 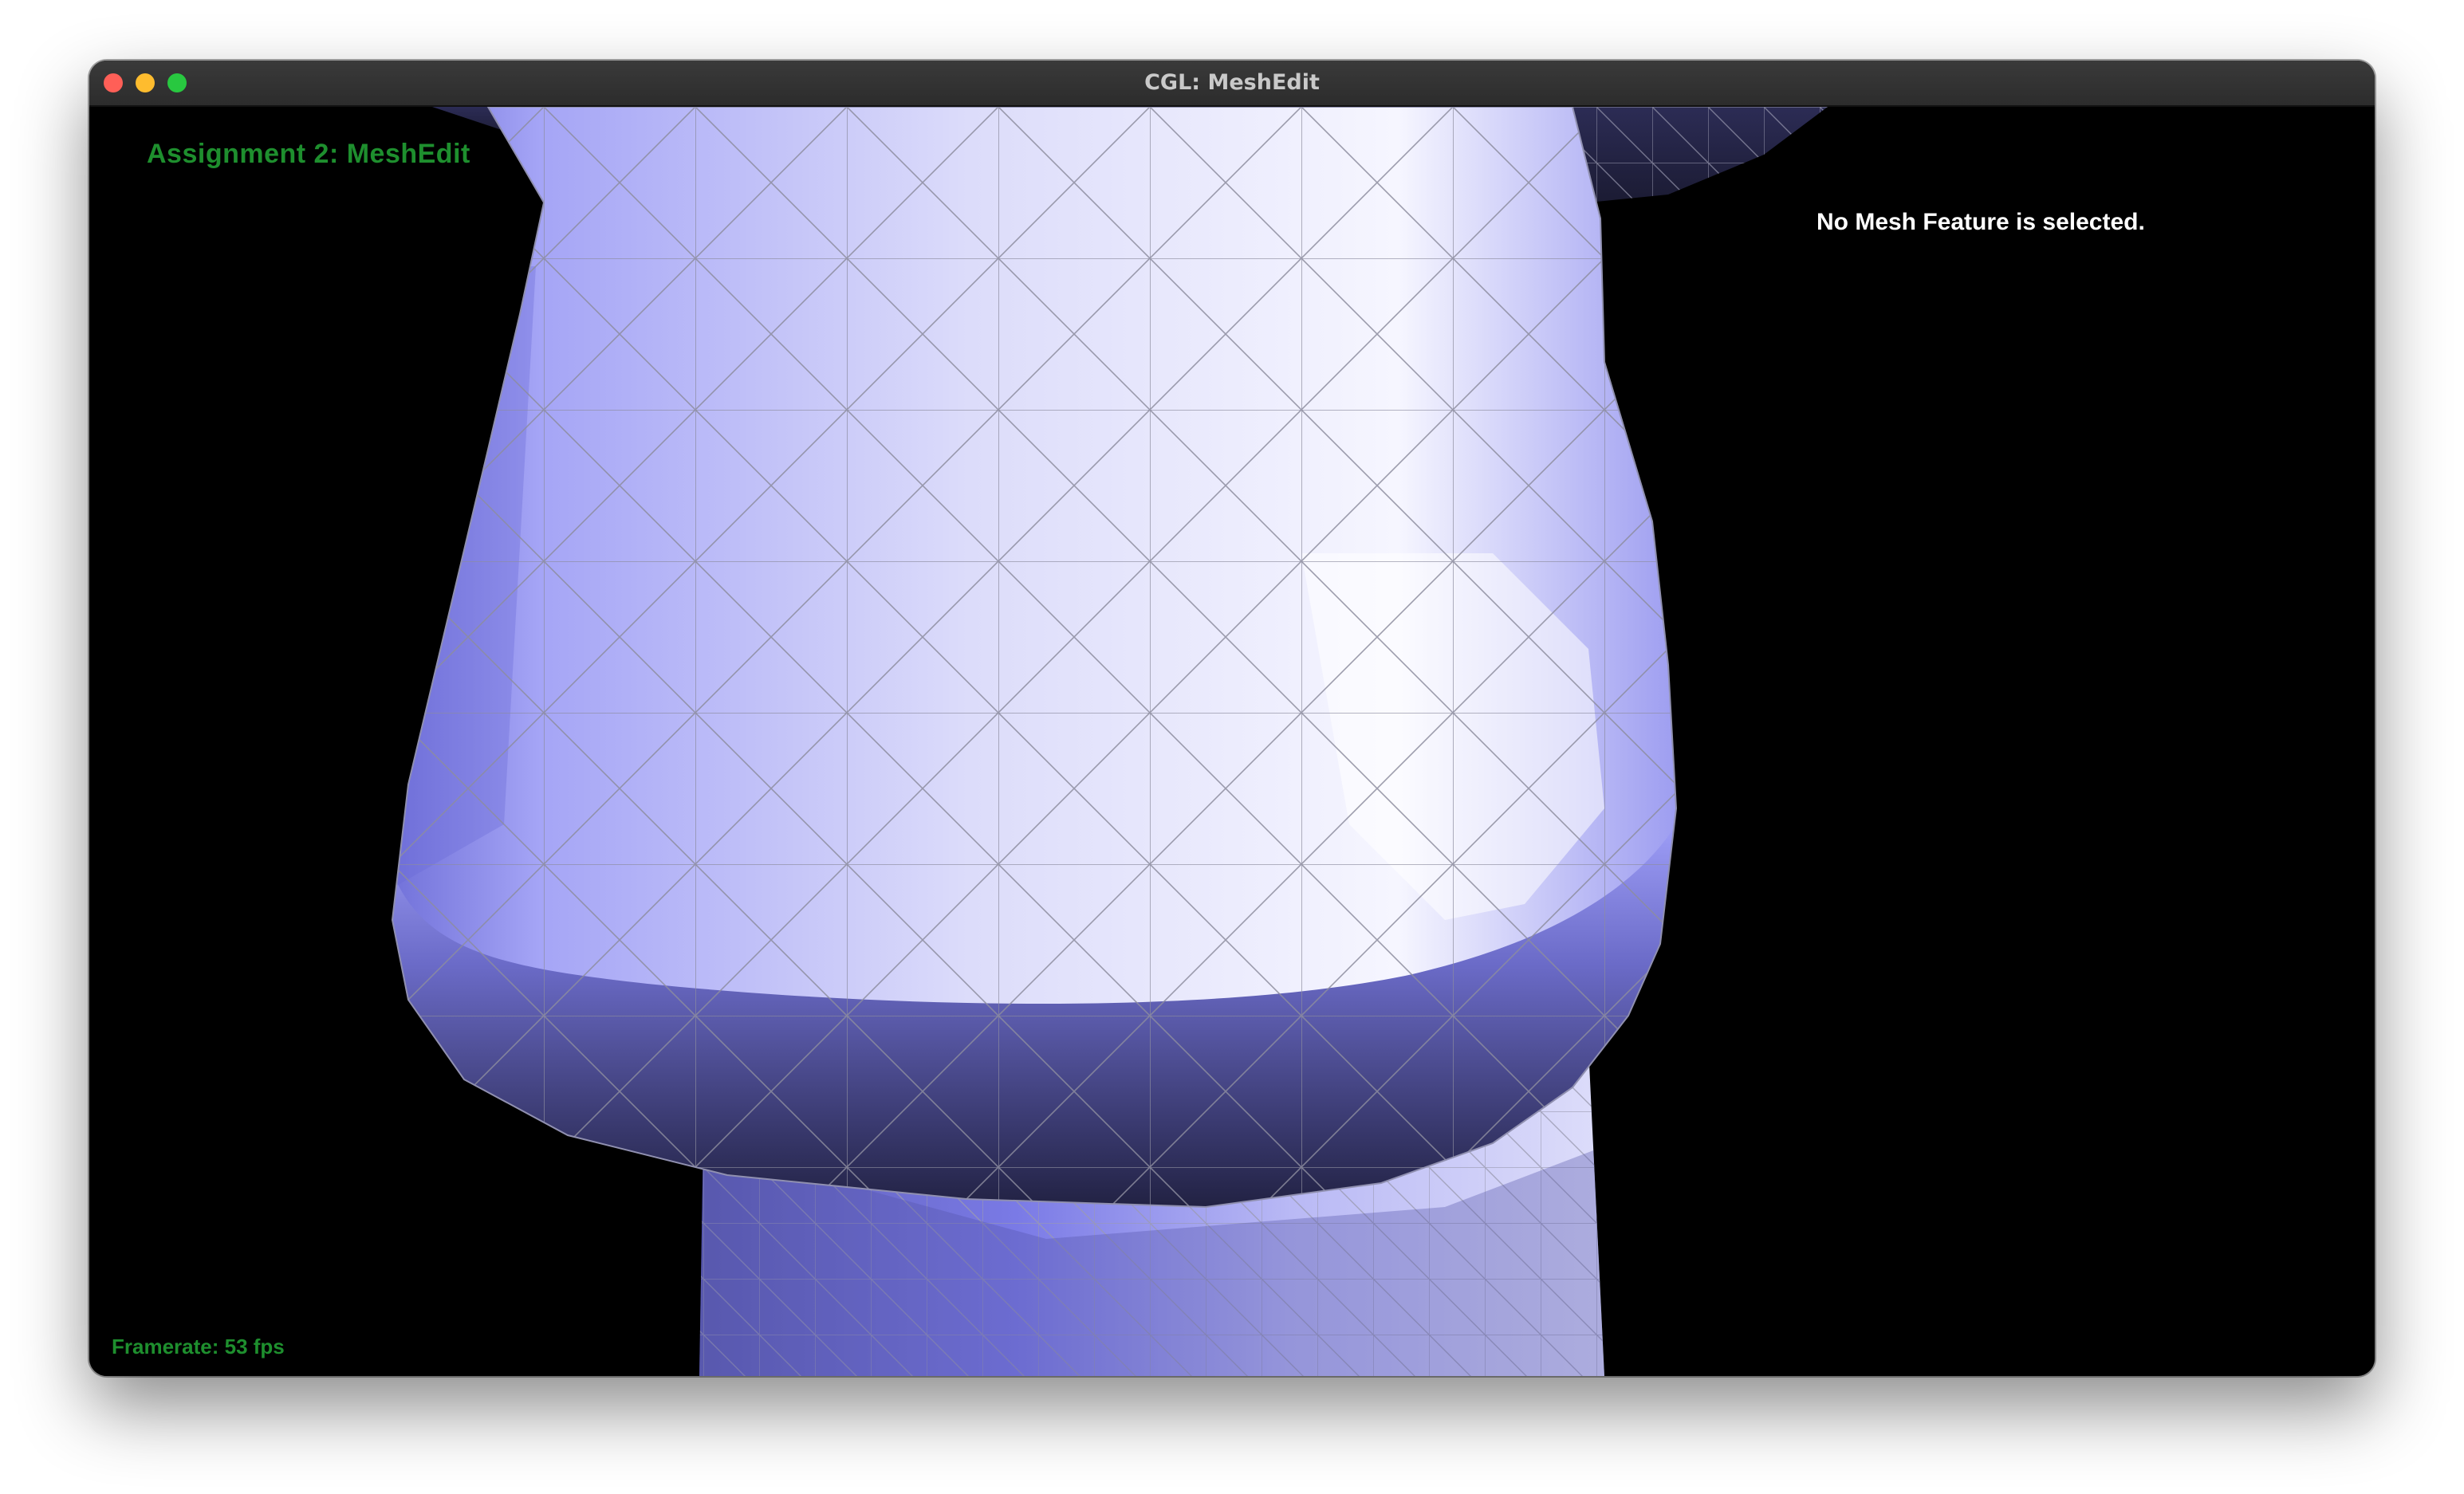 I want to click on title-bar: CGL: MeshEdit, so click(x=1232, y=84).